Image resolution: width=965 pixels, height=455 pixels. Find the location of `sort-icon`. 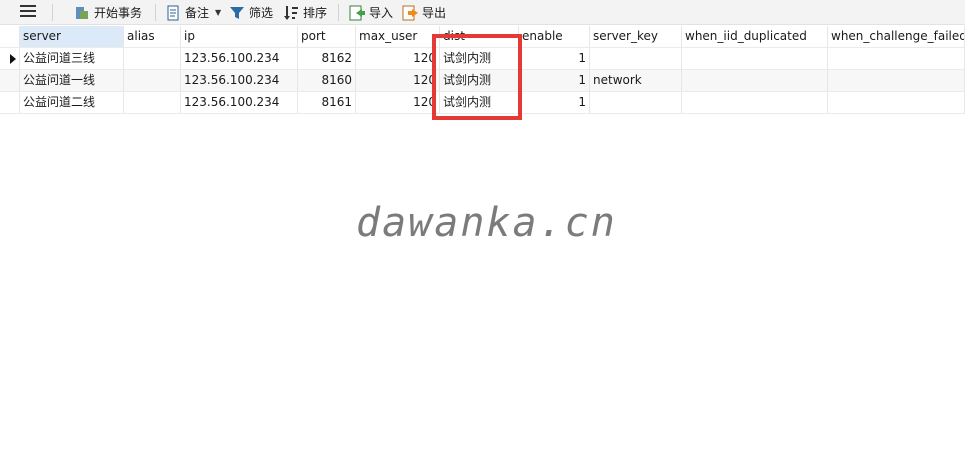

sort-icon is located at coordinates (291, 13).